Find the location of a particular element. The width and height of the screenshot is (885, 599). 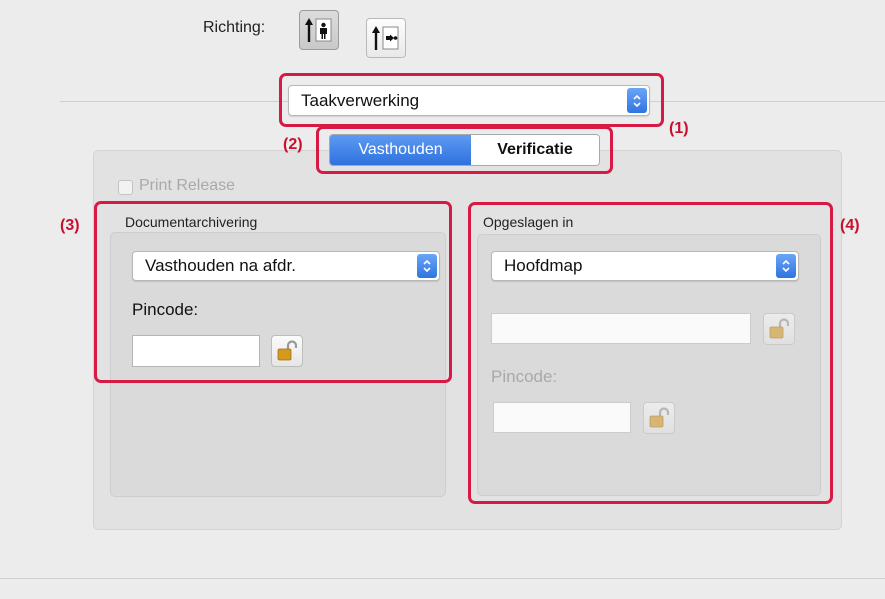

callout-label-4: (4) is located at coordinates (850, 225).